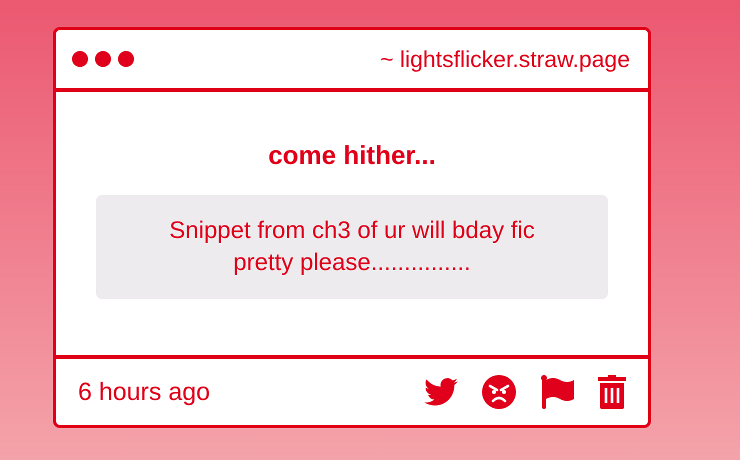  What do you see at coordinates (441, 392) in the screenshot?
I see `bird-icon` at bounding box center [441, 392].